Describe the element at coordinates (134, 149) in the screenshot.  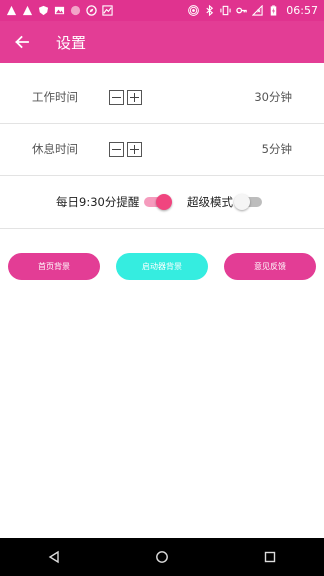
I see `rest-time-increase-button` at that location.